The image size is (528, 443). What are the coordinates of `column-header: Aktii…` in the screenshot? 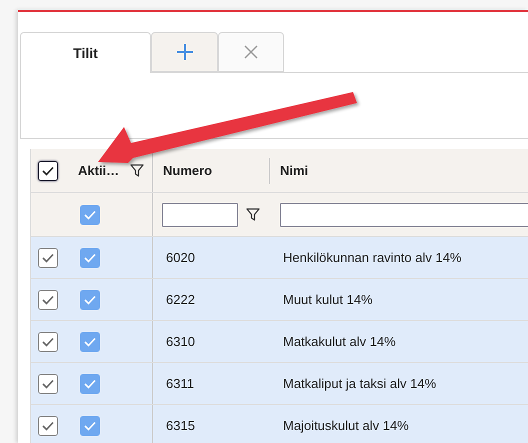 It's located at (99, 170).